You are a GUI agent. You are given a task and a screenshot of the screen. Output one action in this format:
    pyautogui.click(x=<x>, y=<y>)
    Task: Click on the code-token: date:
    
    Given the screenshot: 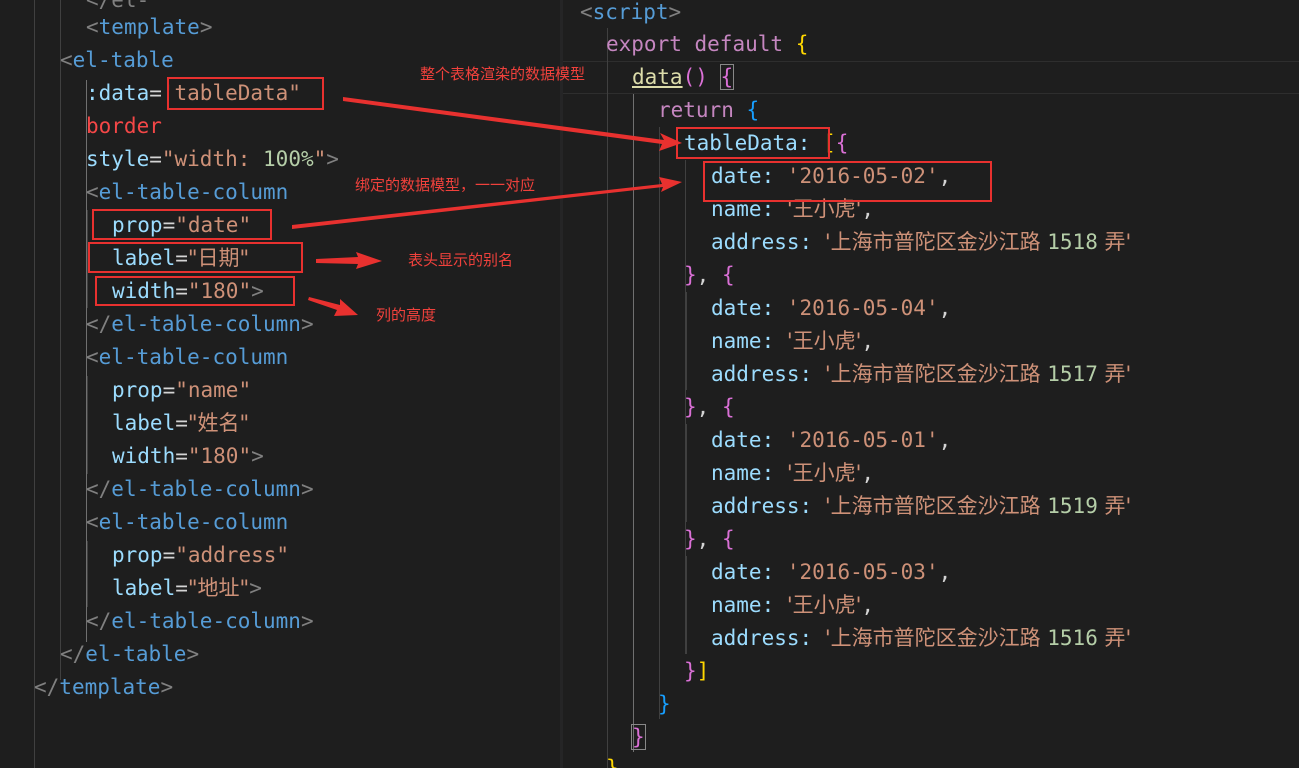 What is the action you would take?
    pyautogui.click(x=743, y=308)
    